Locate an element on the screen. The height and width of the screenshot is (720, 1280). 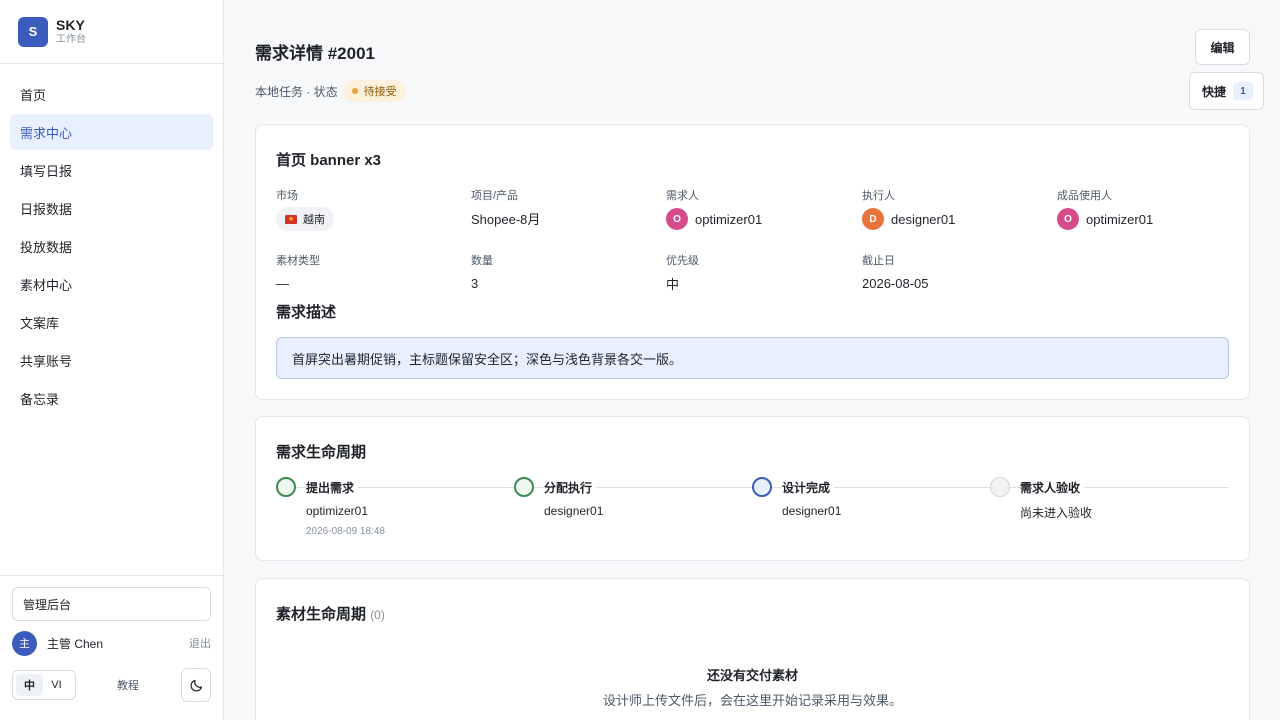
logout-button: 退出 is located at coordinates (200, 643).